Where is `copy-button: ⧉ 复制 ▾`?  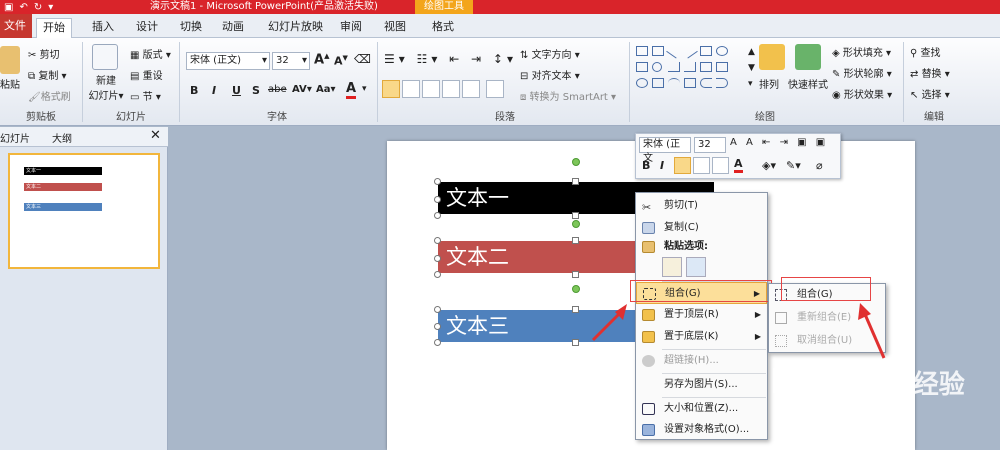 copy-button: ⧉ 复制 ▾ is located at coordinates (47, 74).